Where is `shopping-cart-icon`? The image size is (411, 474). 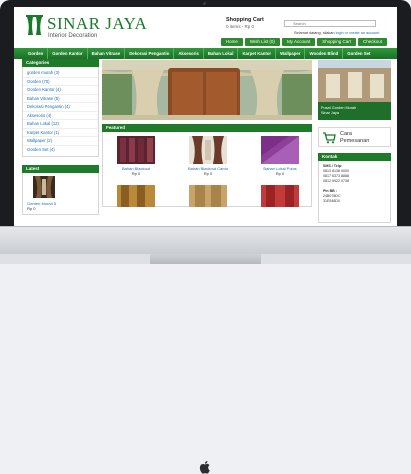
shopping-cart-icon is located at coordinates (329, 138).